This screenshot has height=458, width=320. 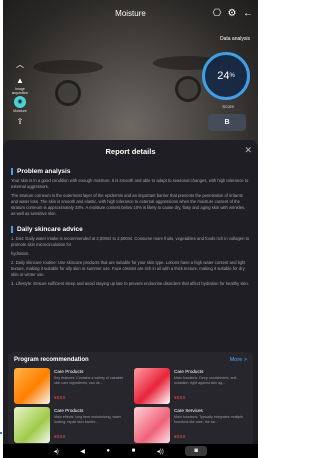 I want to click on tool-label: Moisture, so click(x=20, y=111).